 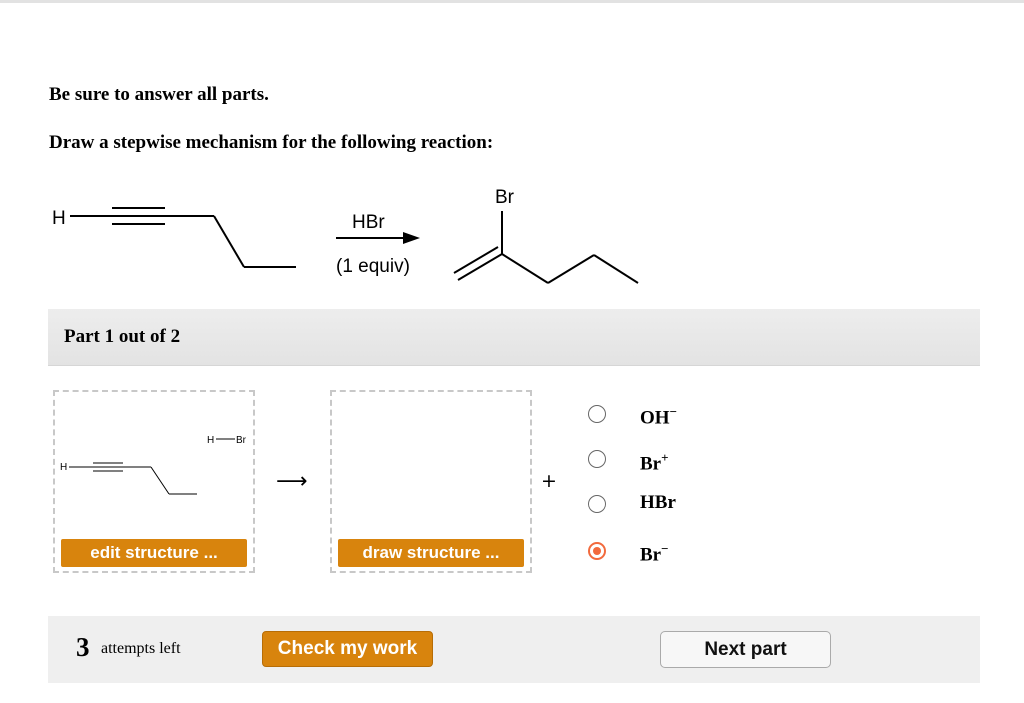 What do you see at coordinates (654, 462) in the screenshot?
I see `option-bromonium-label: Br+` at bounding box center [654, 462].